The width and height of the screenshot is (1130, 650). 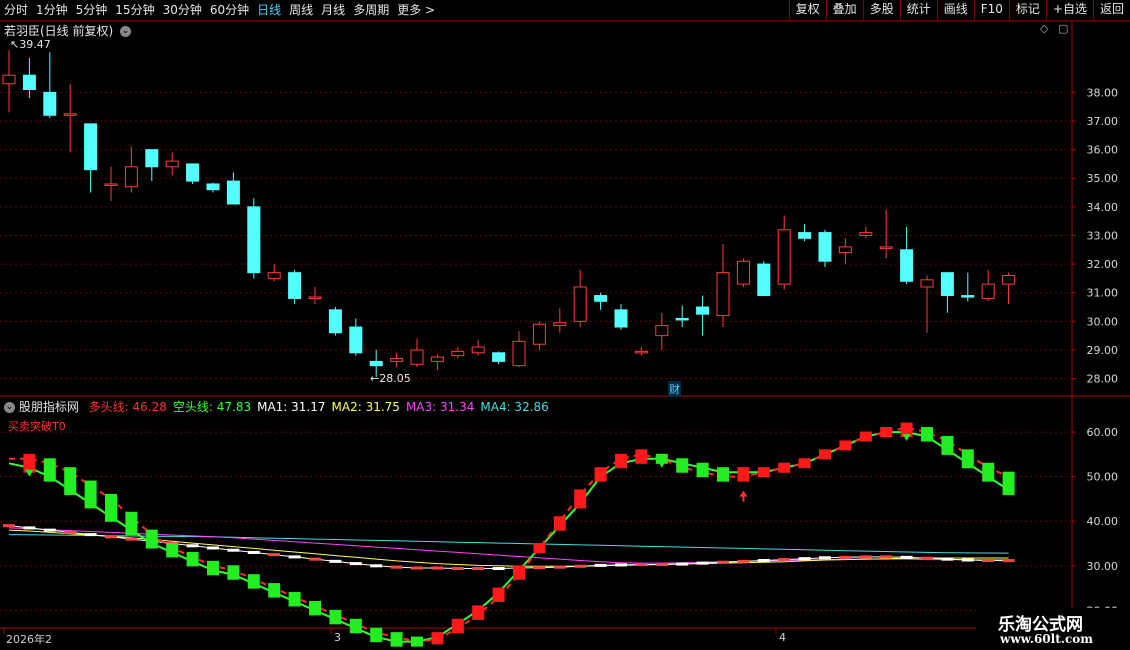 What do you see at coordinates (1103, 92) in the screenshot?
I see `main-y-label-0: 38.00` at bounding box center [1103, 92].